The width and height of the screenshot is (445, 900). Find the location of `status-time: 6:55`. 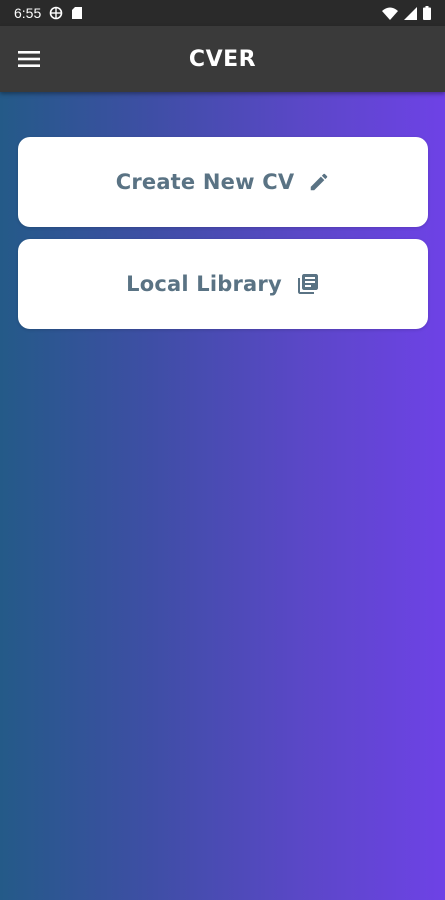

status-time: 6:55 is located at coordinates (28, 13).